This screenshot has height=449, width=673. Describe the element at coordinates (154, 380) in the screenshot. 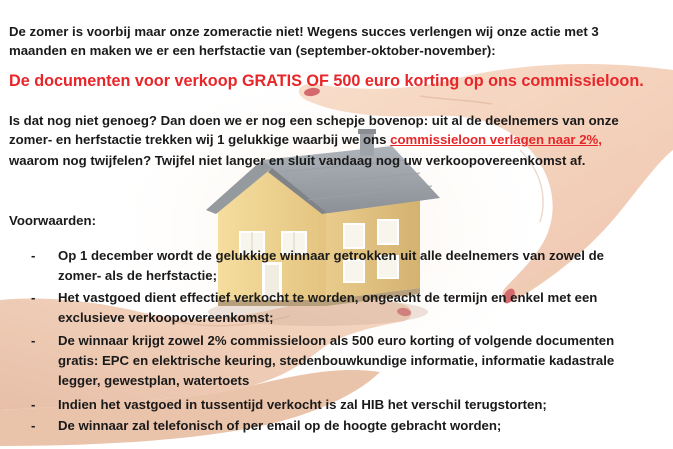

I see `condition-text: legger, gewestplan, watertoets` at that location.